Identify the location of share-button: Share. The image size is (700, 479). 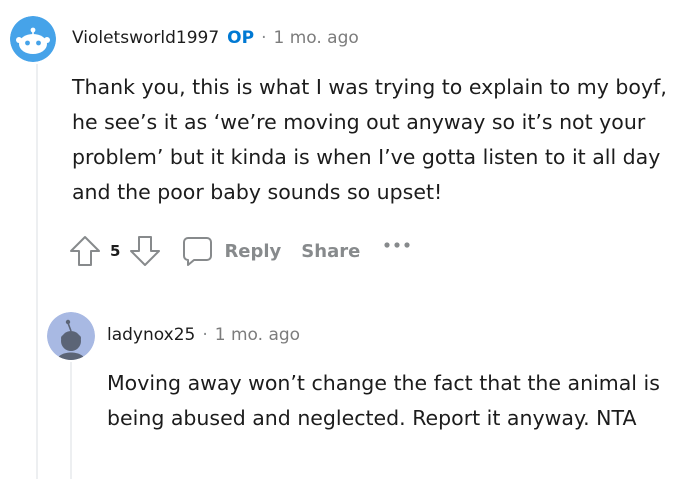
(330, 251).